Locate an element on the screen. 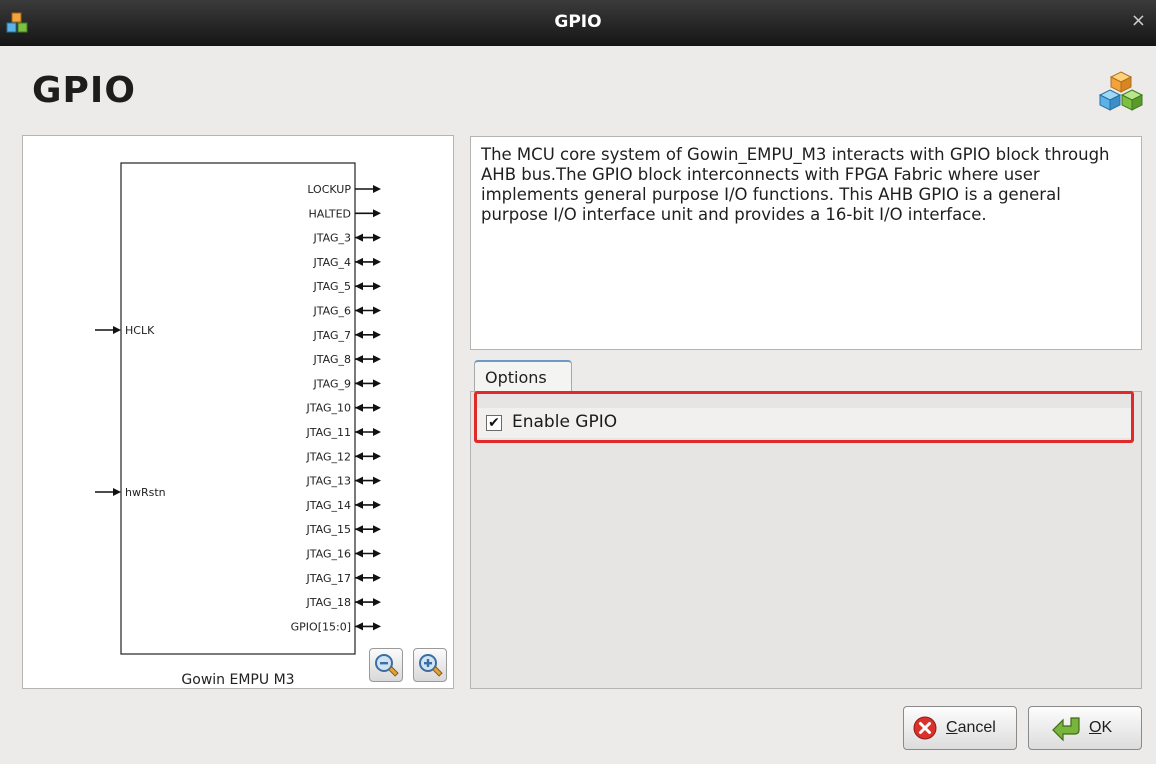 This screenshot has height=764, width=1156. highlight-annotation is located at coordinates (804, 417).